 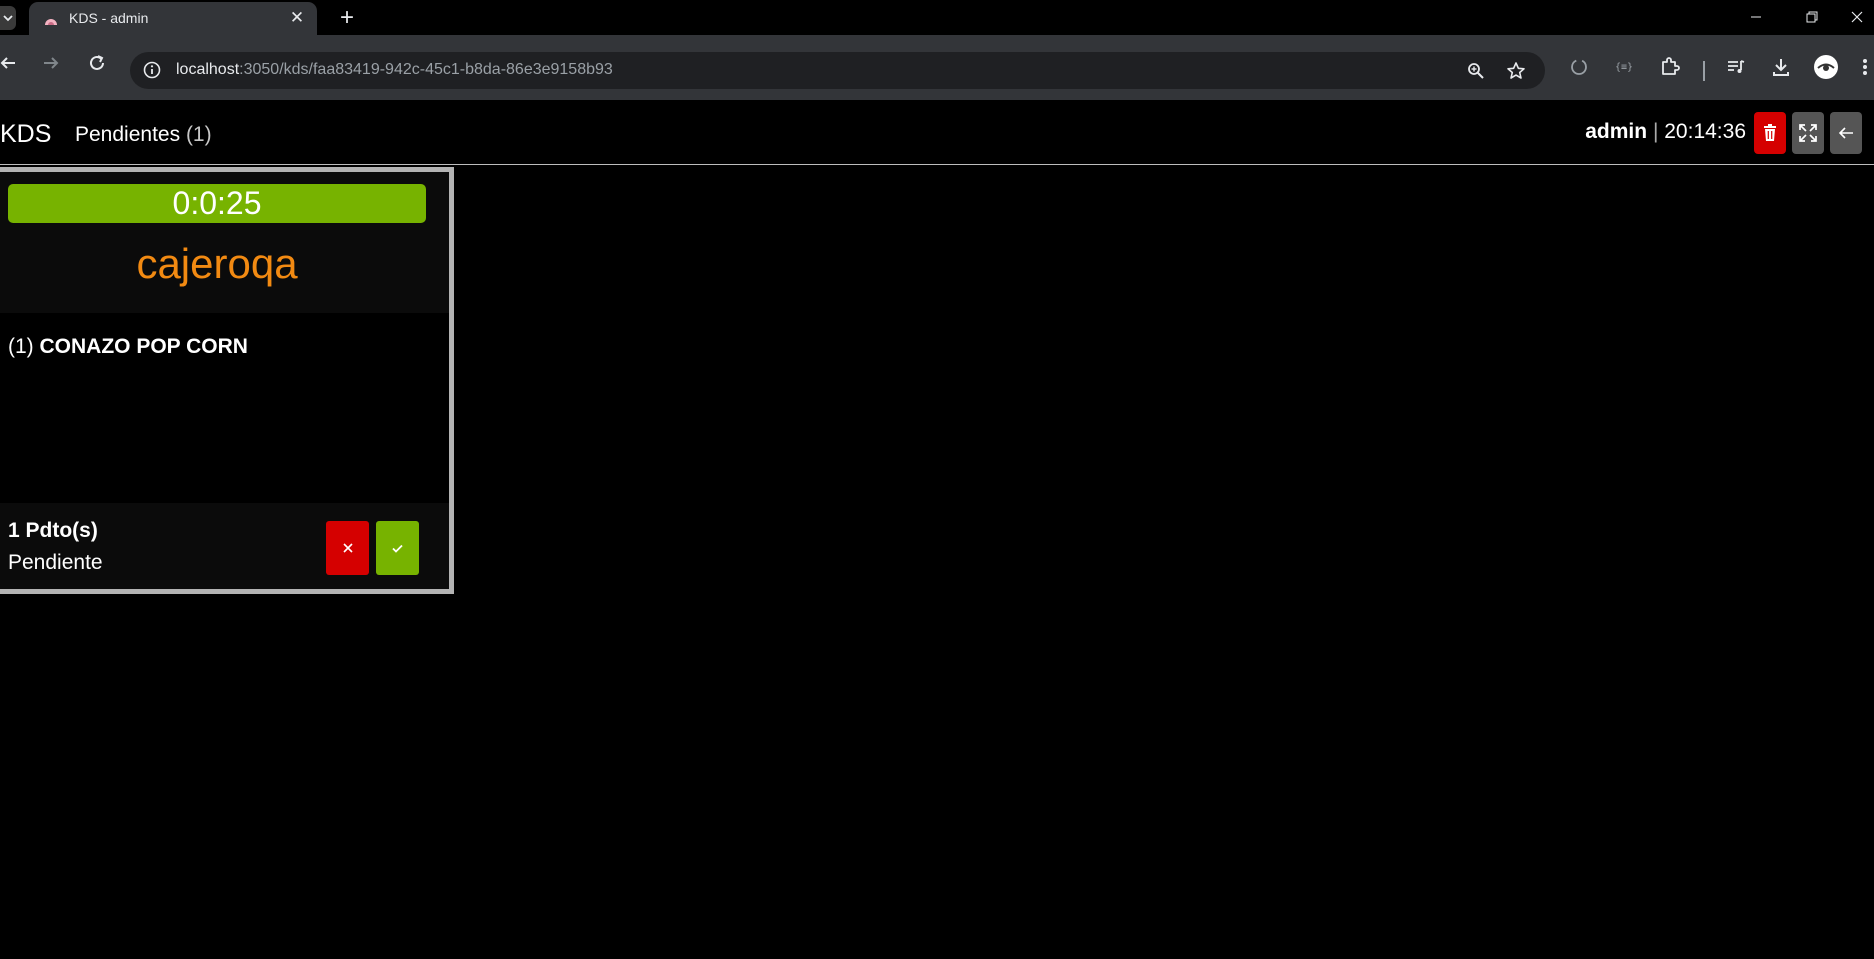 What do you see at coordinates (1616, 131) in the screenshot?
I see `username: admin` at bounding box center [1616, 131].